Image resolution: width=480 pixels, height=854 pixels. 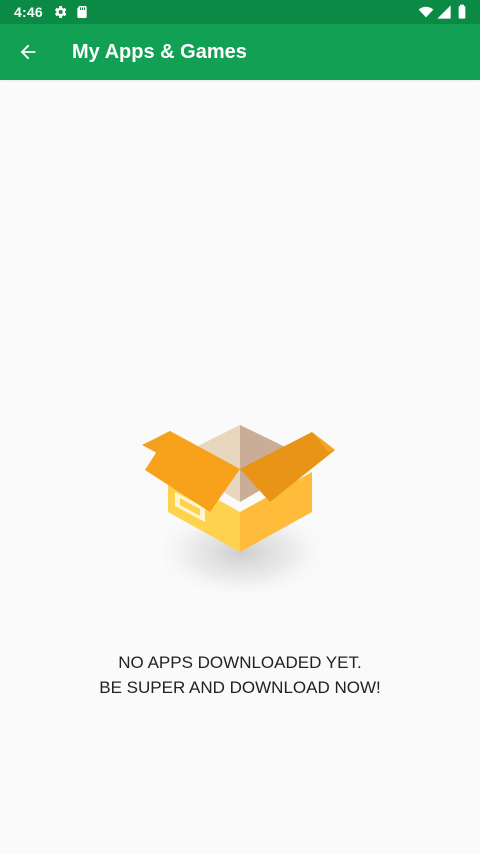 I want to click on gear-icon, so click(x=61, y=12).